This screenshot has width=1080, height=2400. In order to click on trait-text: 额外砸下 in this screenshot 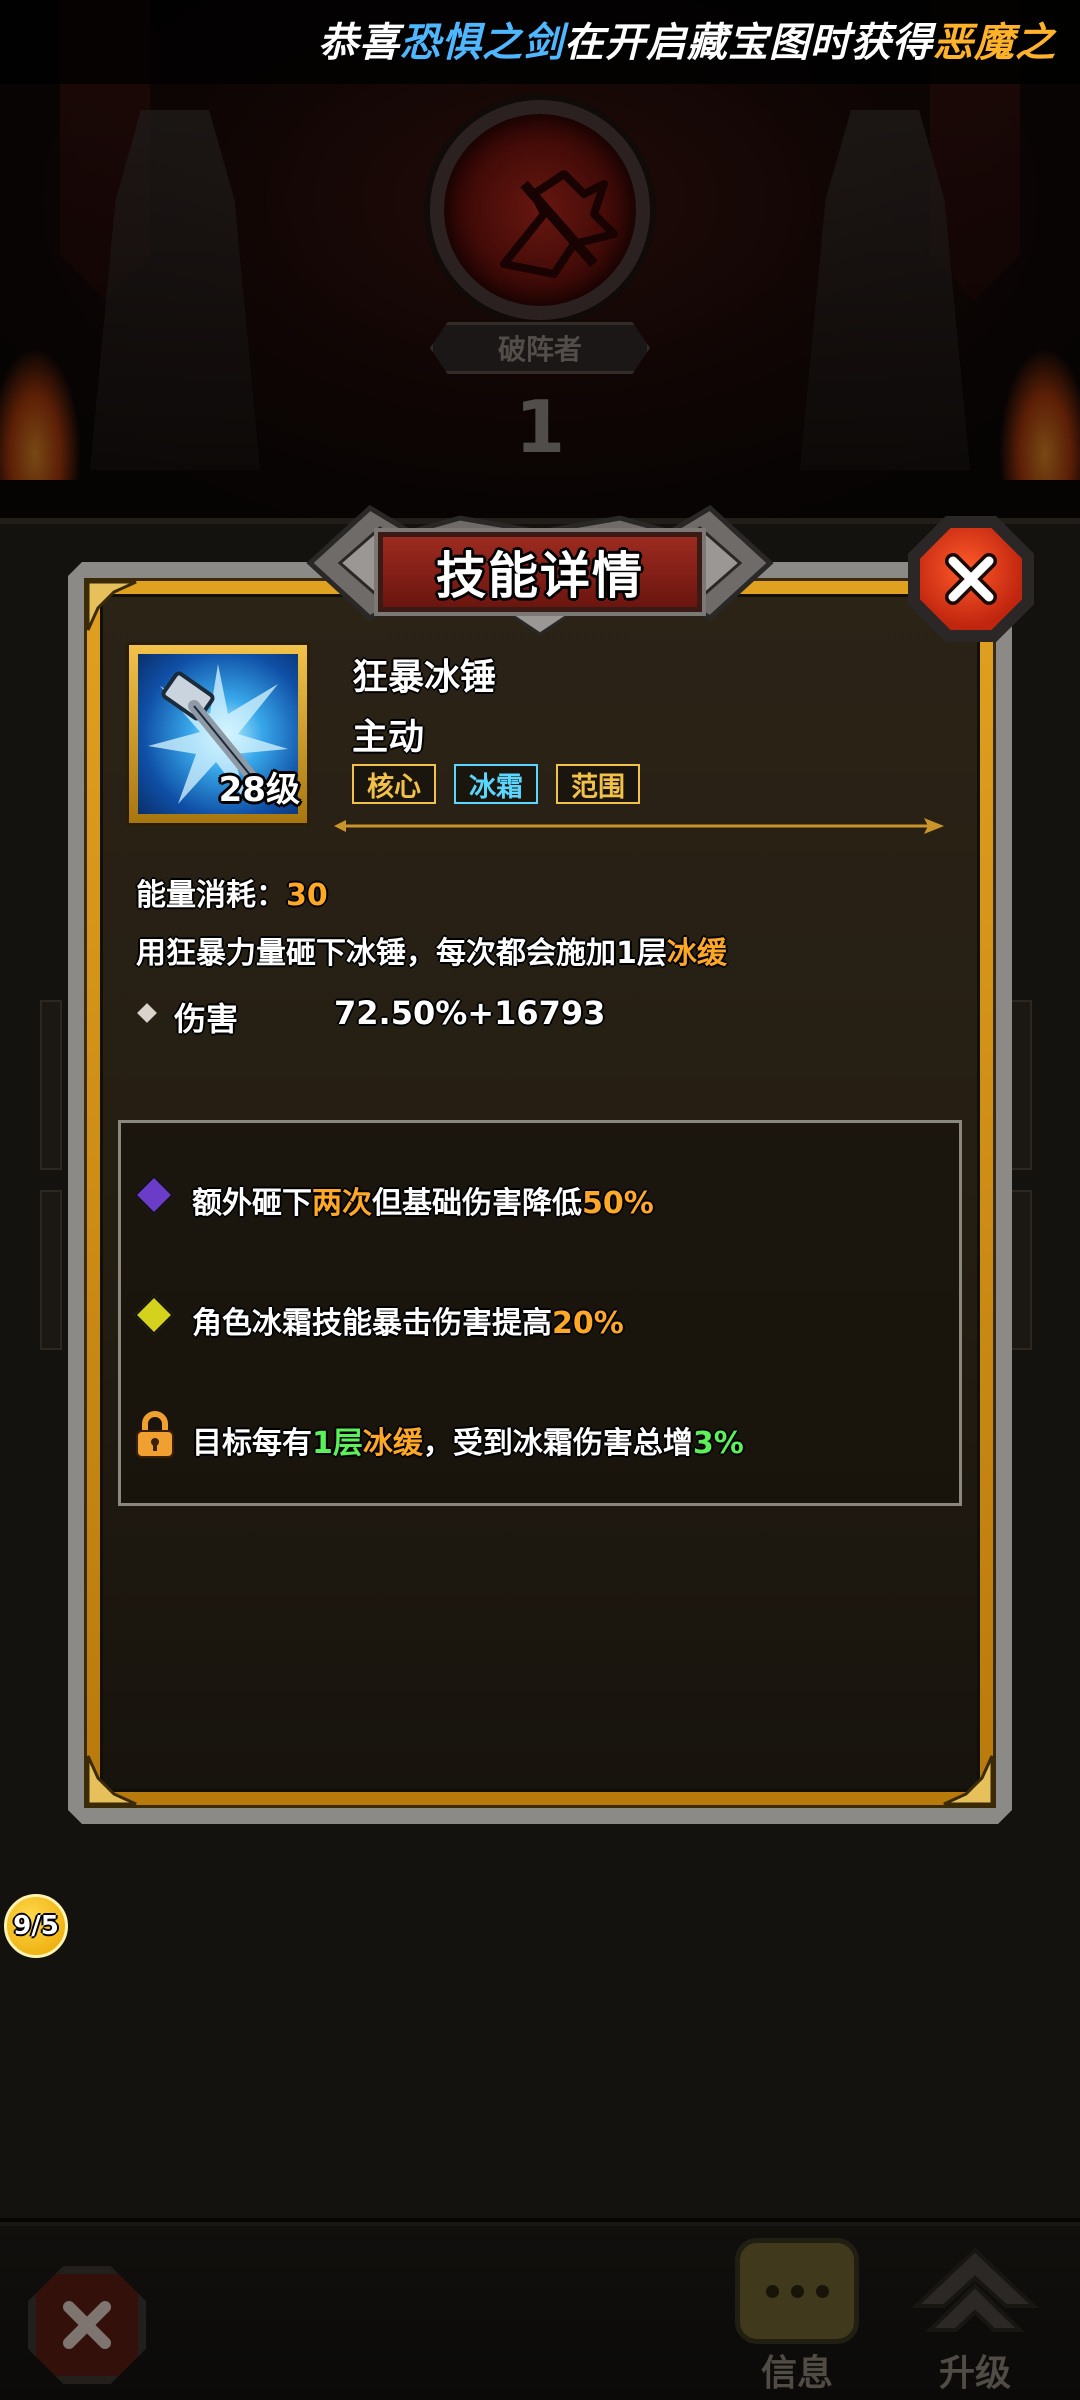, I will do `click(252, 1203)`.